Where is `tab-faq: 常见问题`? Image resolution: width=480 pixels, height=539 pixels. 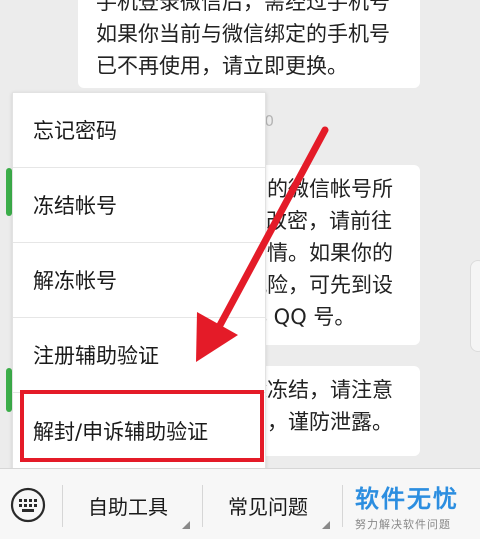
tab-faq: 常见问题 is located at coordinates (268, 505).